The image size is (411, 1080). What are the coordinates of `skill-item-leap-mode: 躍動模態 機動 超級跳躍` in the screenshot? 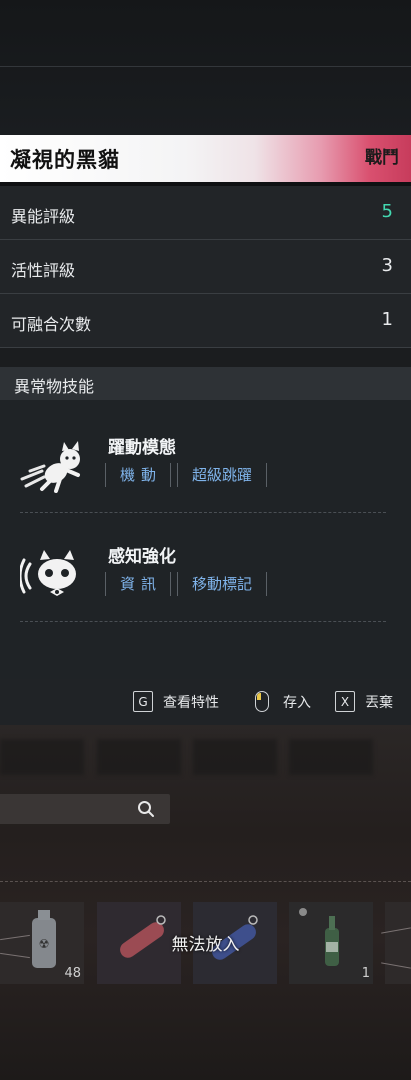 It's located at (205, 473).